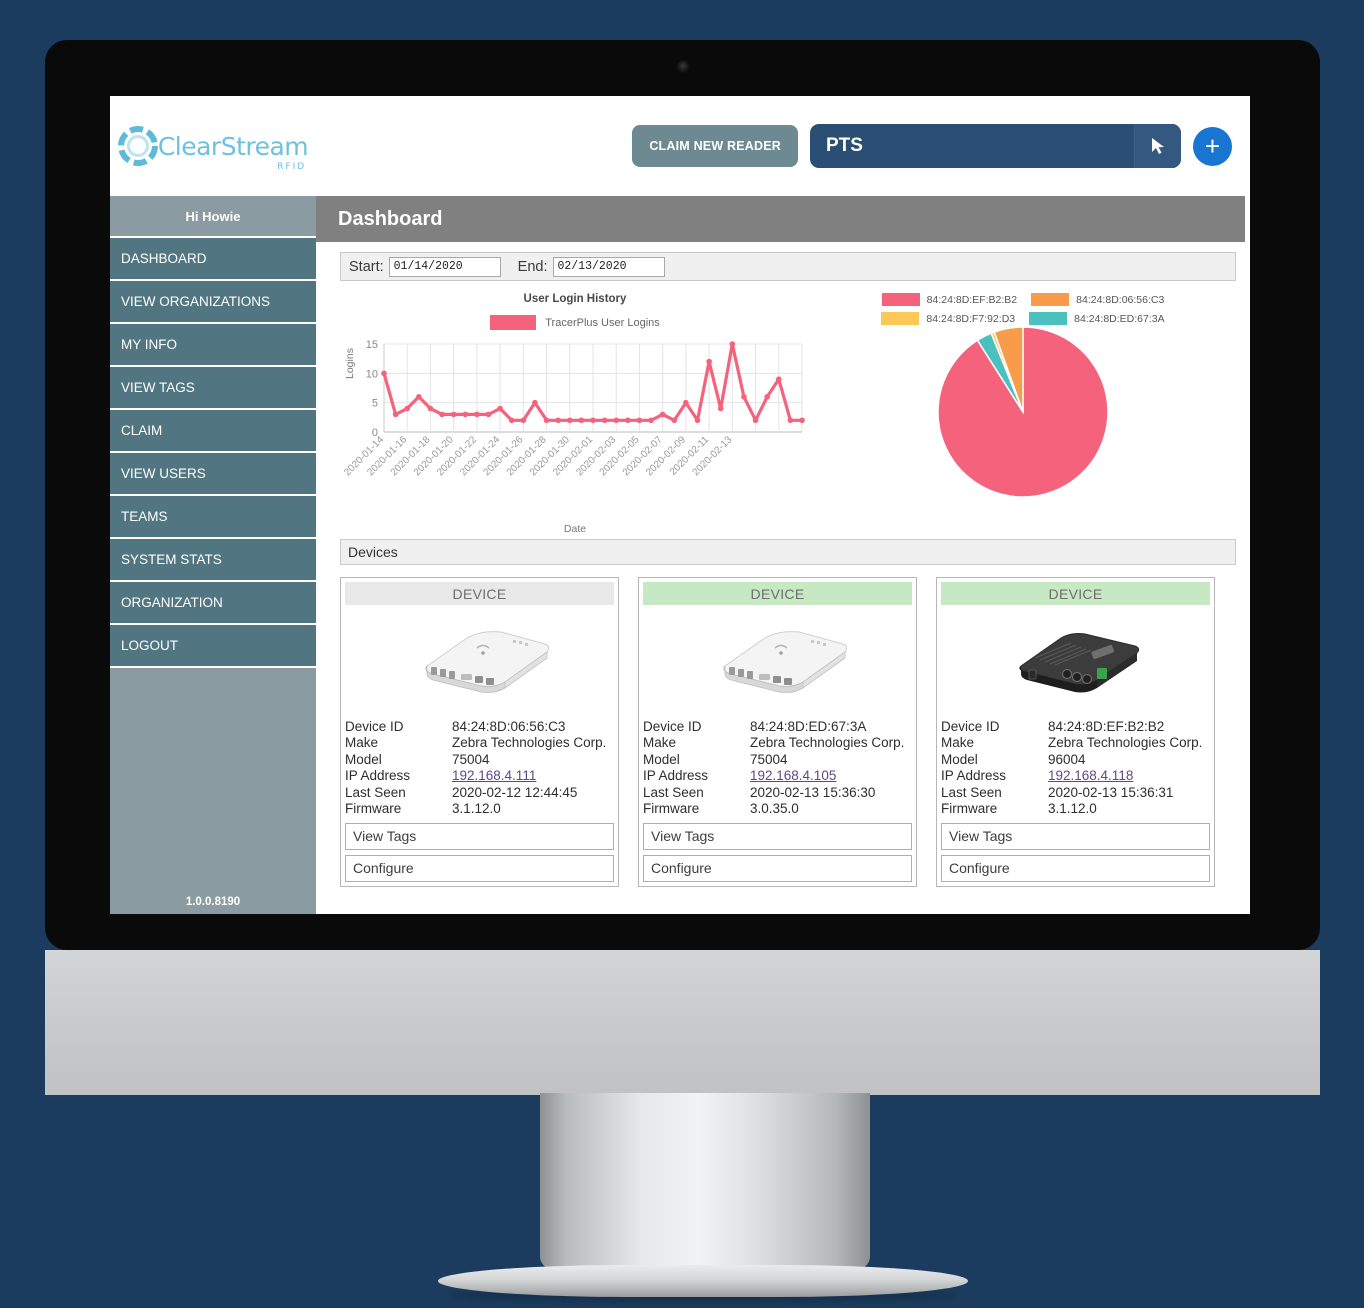 Image resolution: width=1364 pixels, height=1308 pixels. What do you see at coordinates (575, 322) in the screenshot?
I see `login-chart-legend: TracerPlus User Logins` at bounding box center [575, 322].